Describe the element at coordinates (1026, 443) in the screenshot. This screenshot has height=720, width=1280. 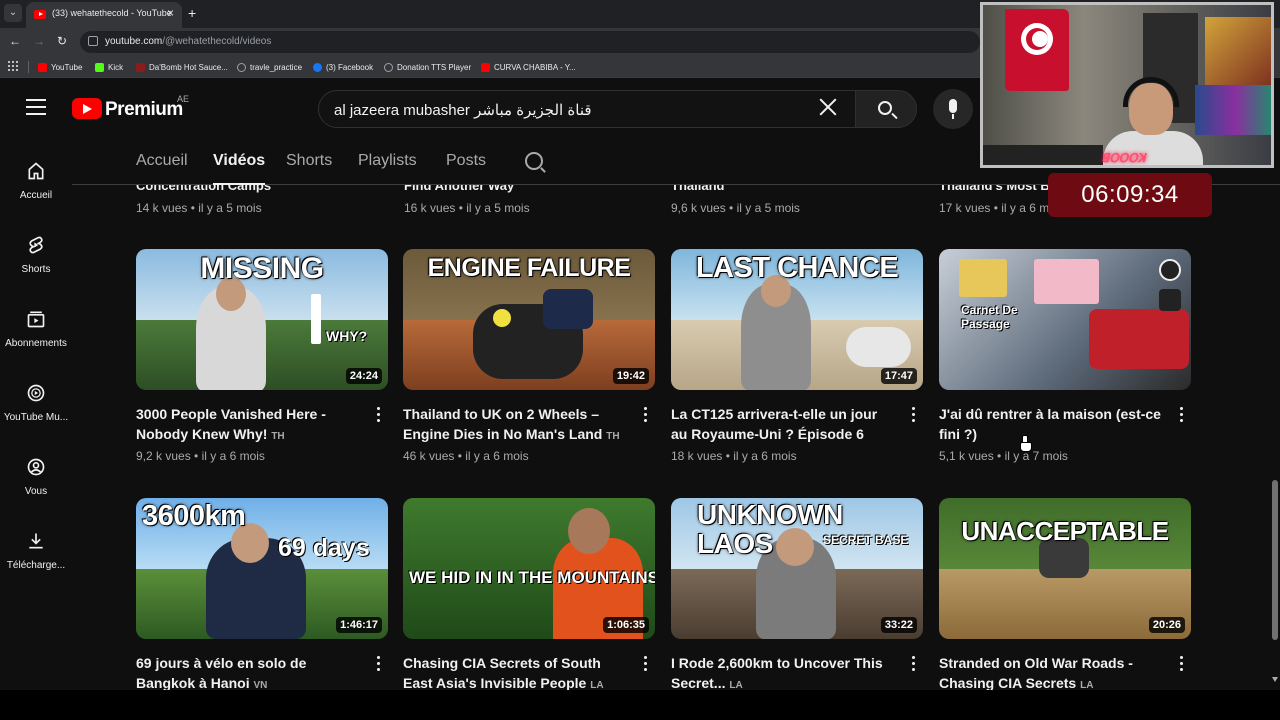
I see `mouse-cursor-hand-icon` at that location.